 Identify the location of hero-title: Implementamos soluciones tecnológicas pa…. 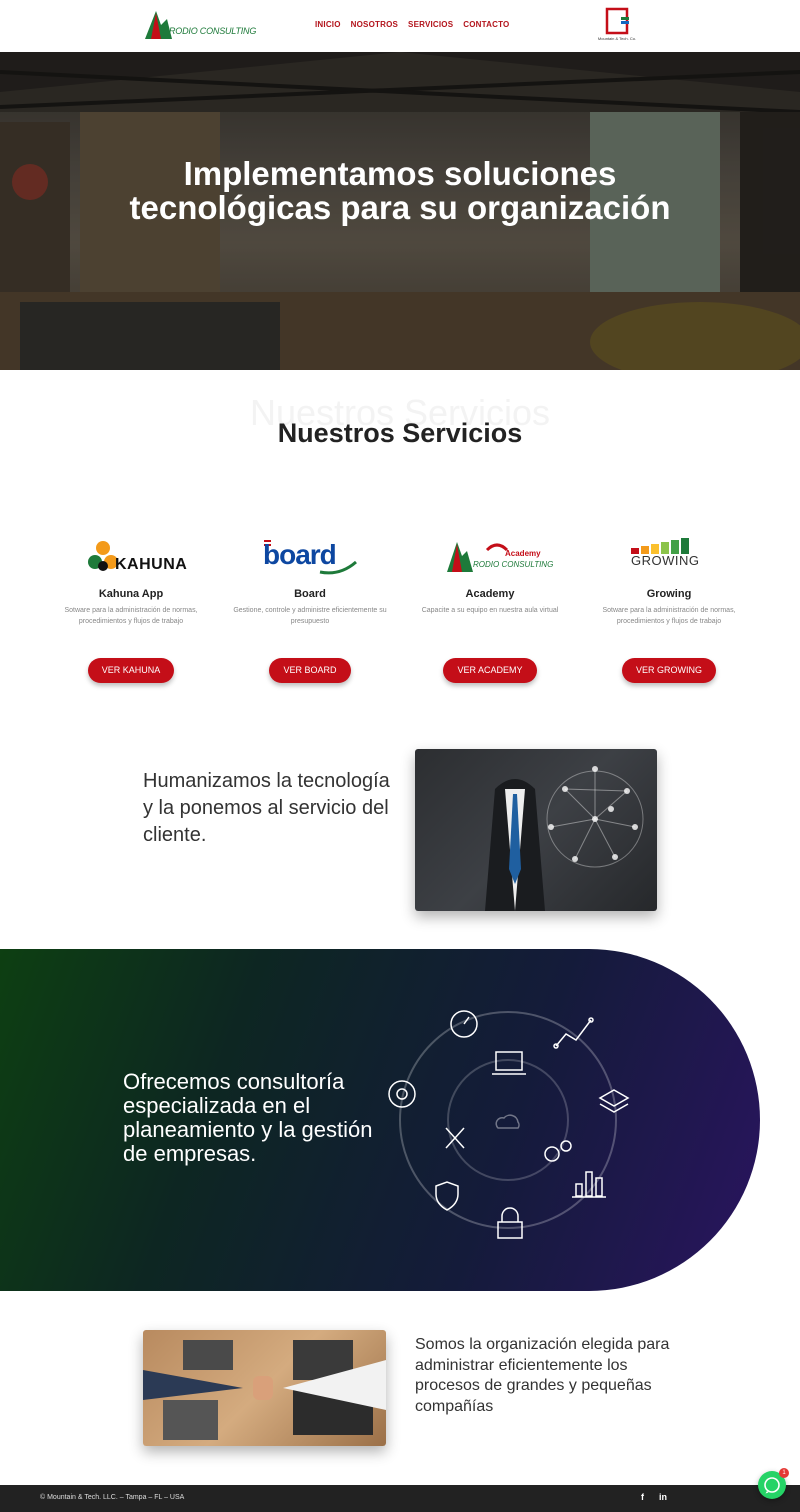
(400, 190).